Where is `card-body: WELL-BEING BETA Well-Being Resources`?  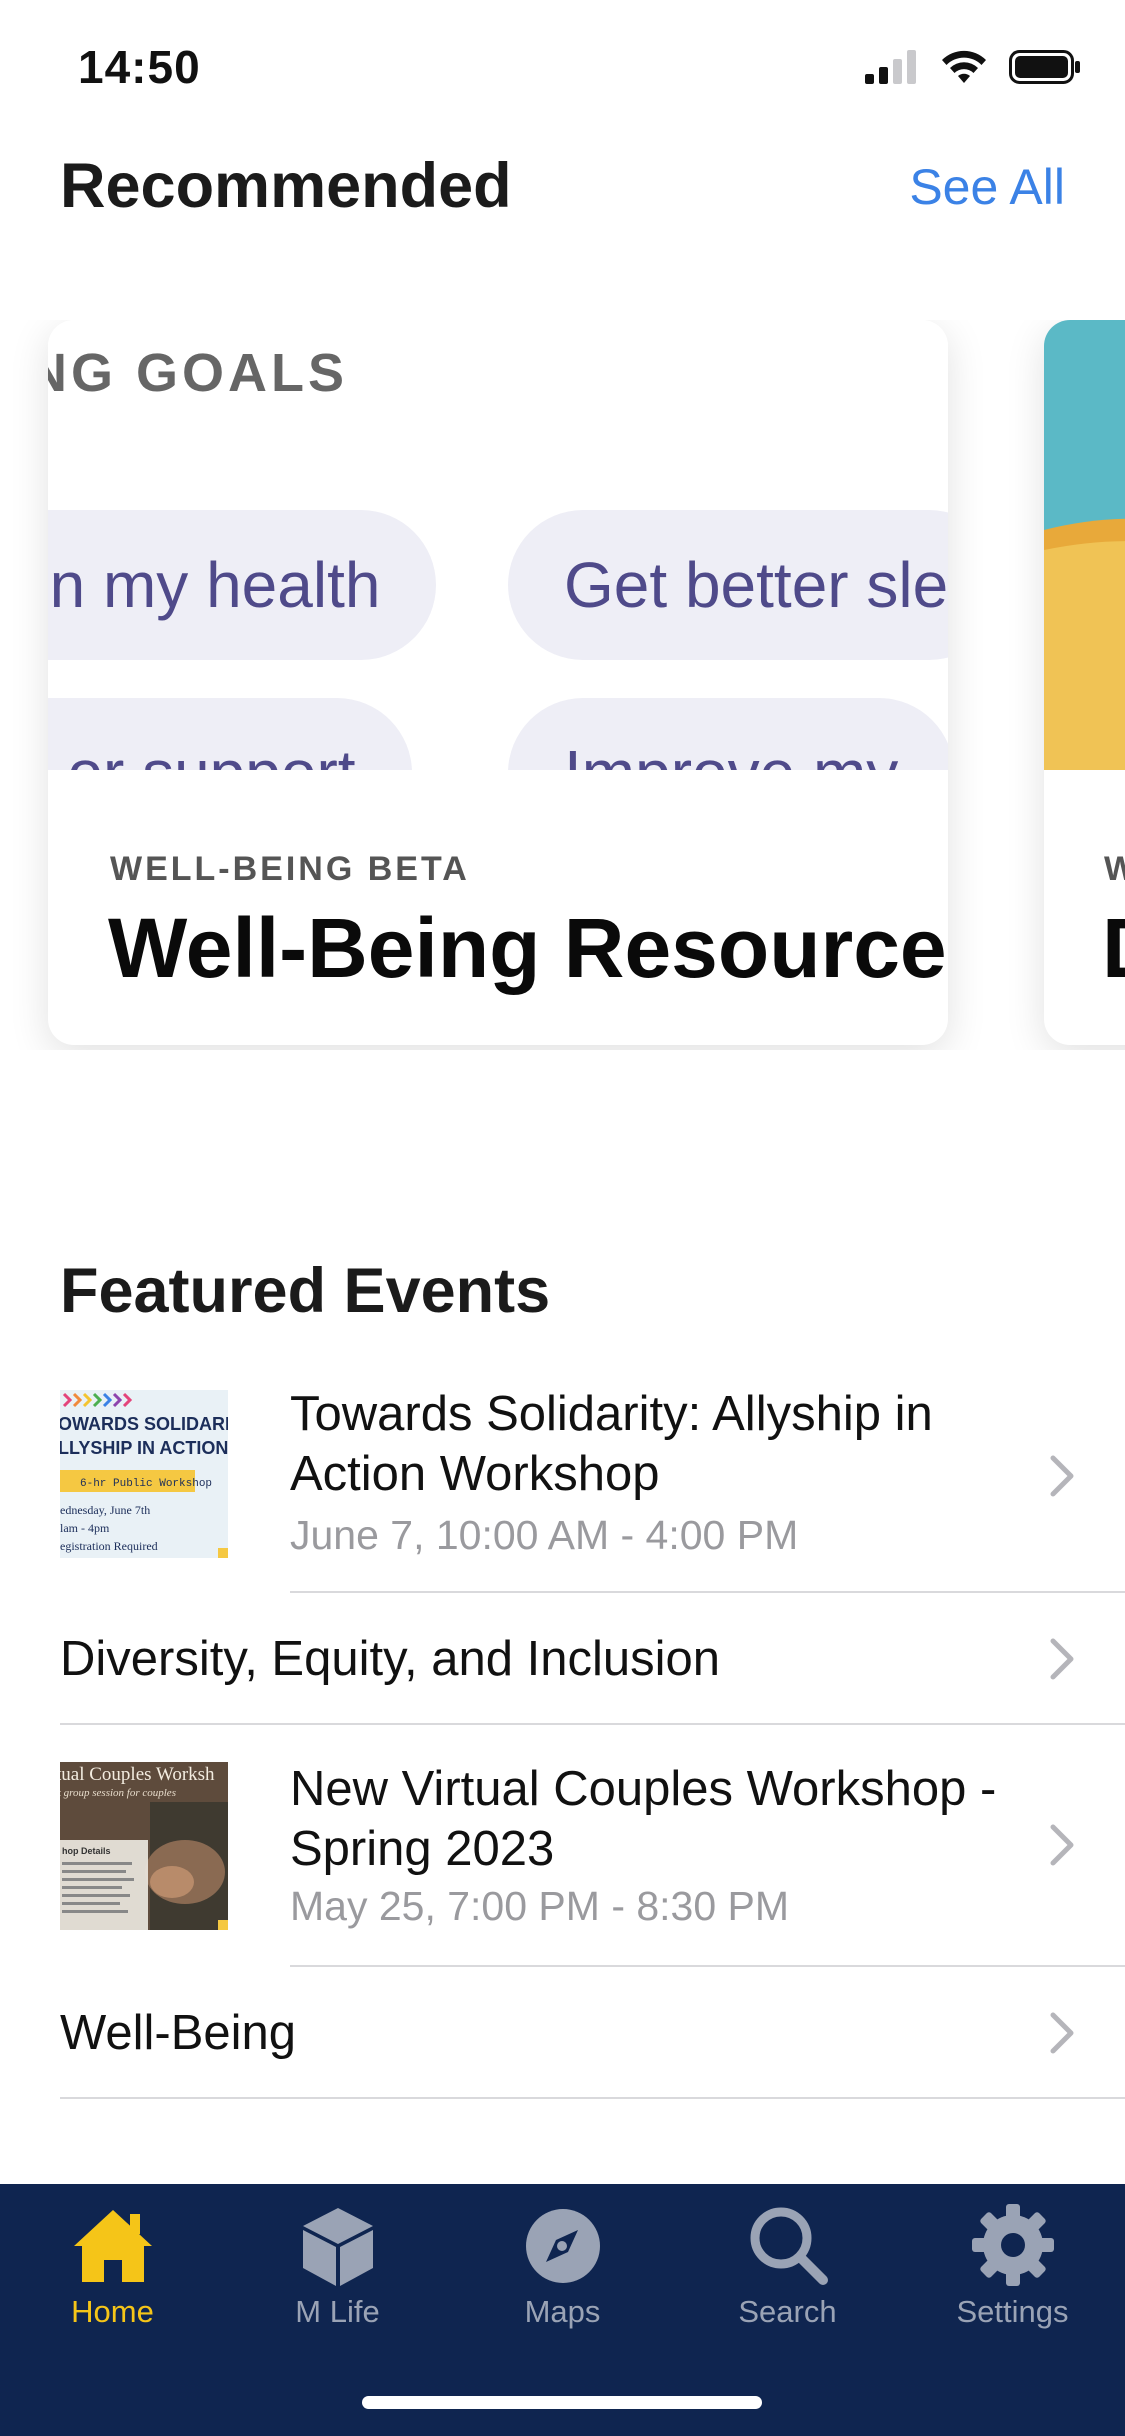
card-body: WELL-BEING BETA Well-Being Resources is located at coordinates (498, 907).